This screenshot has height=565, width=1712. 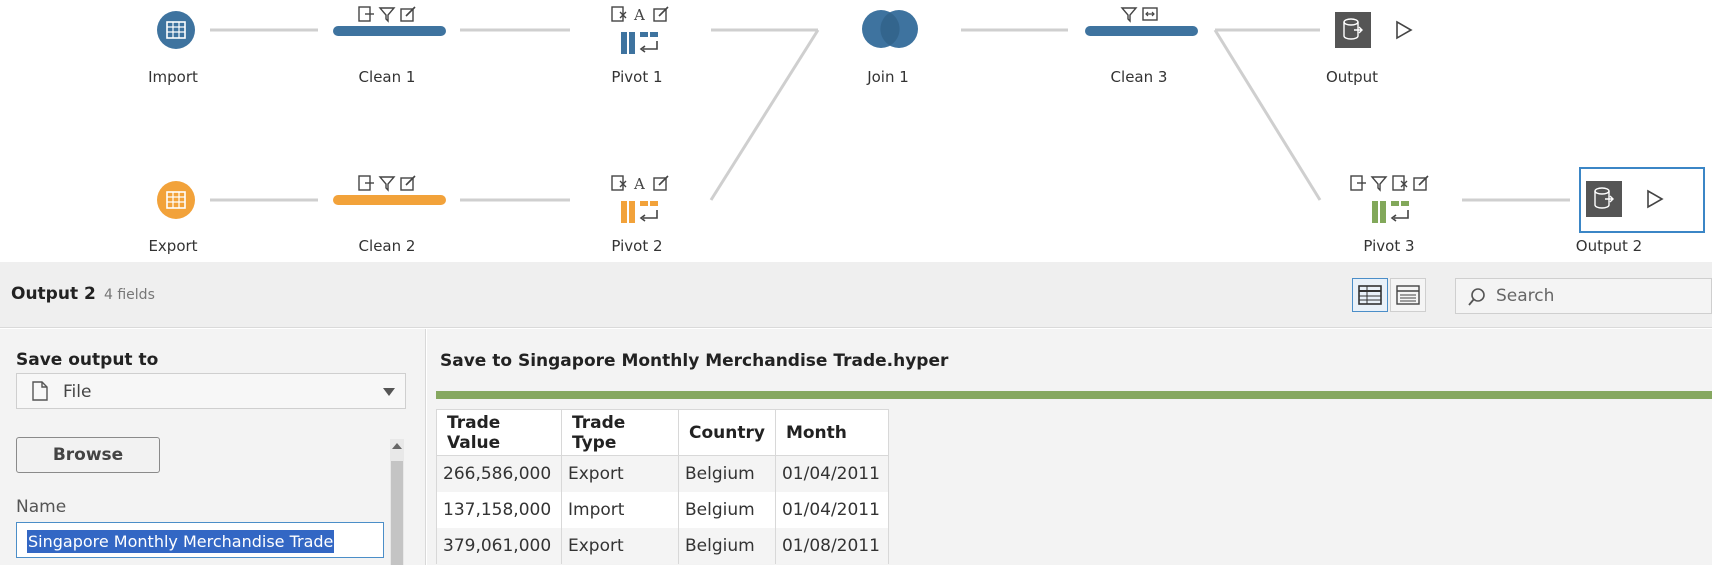 What do you see at coordinates (40, 391) in the screenshot?
I see `file-icon` at bounding box center [40, 391].